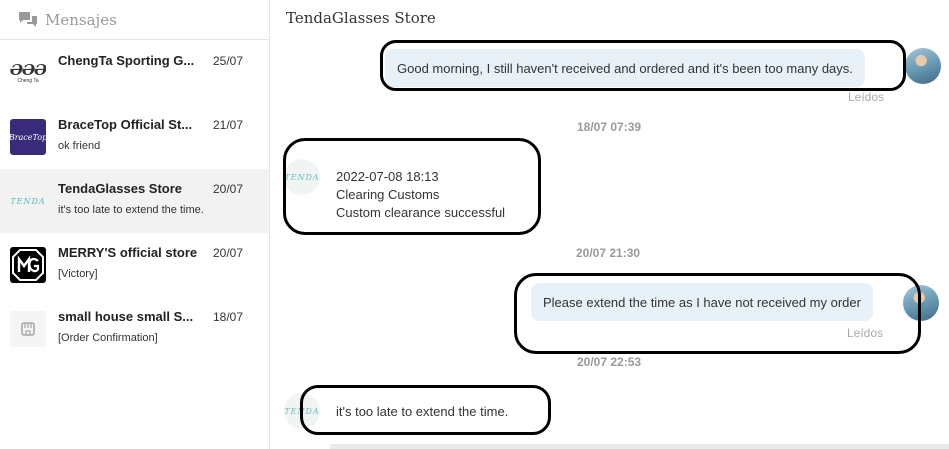 Image resolution: width=949 pixels, height=449 pixels. What do you see at coordinates (131, 210) in the screenshot?
I see `conversation-preview: it's too late to extend the time.` at bounding box center [131, 210].